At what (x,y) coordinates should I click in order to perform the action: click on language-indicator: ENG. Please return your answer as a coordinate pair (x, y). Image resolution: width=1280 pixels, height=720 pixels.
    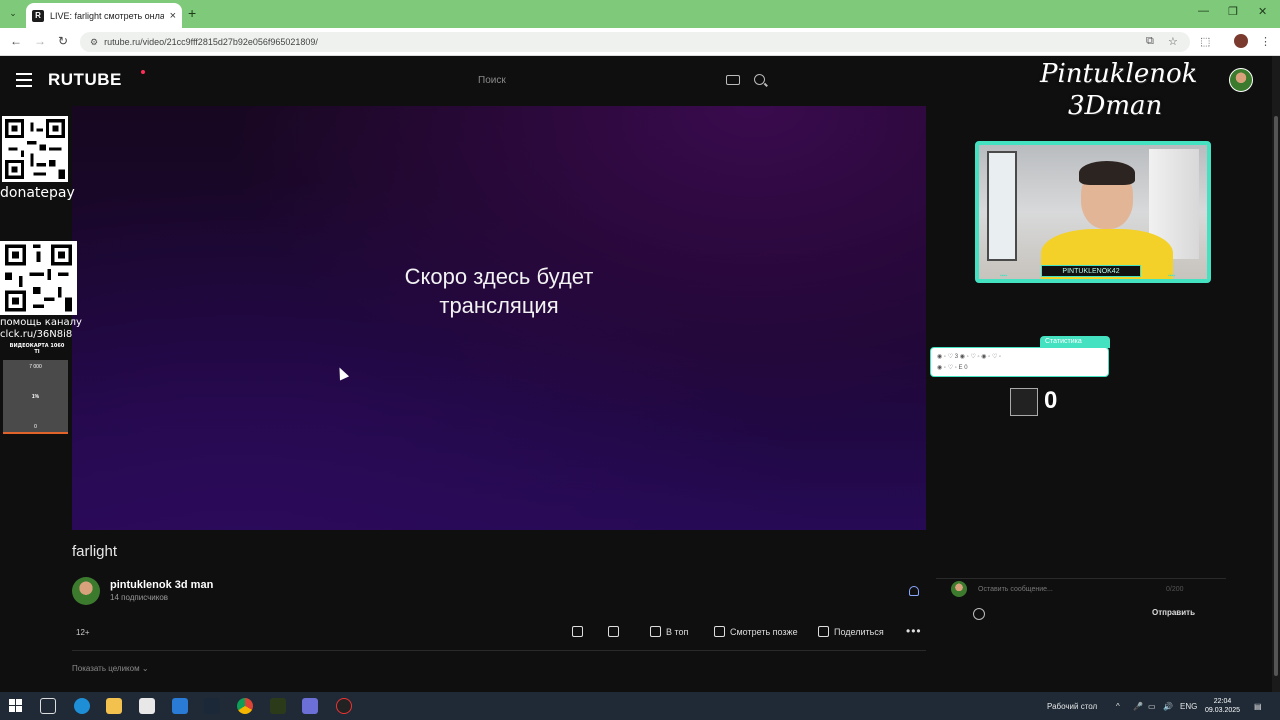
    Looking at the image, I should click on (1188, 706).